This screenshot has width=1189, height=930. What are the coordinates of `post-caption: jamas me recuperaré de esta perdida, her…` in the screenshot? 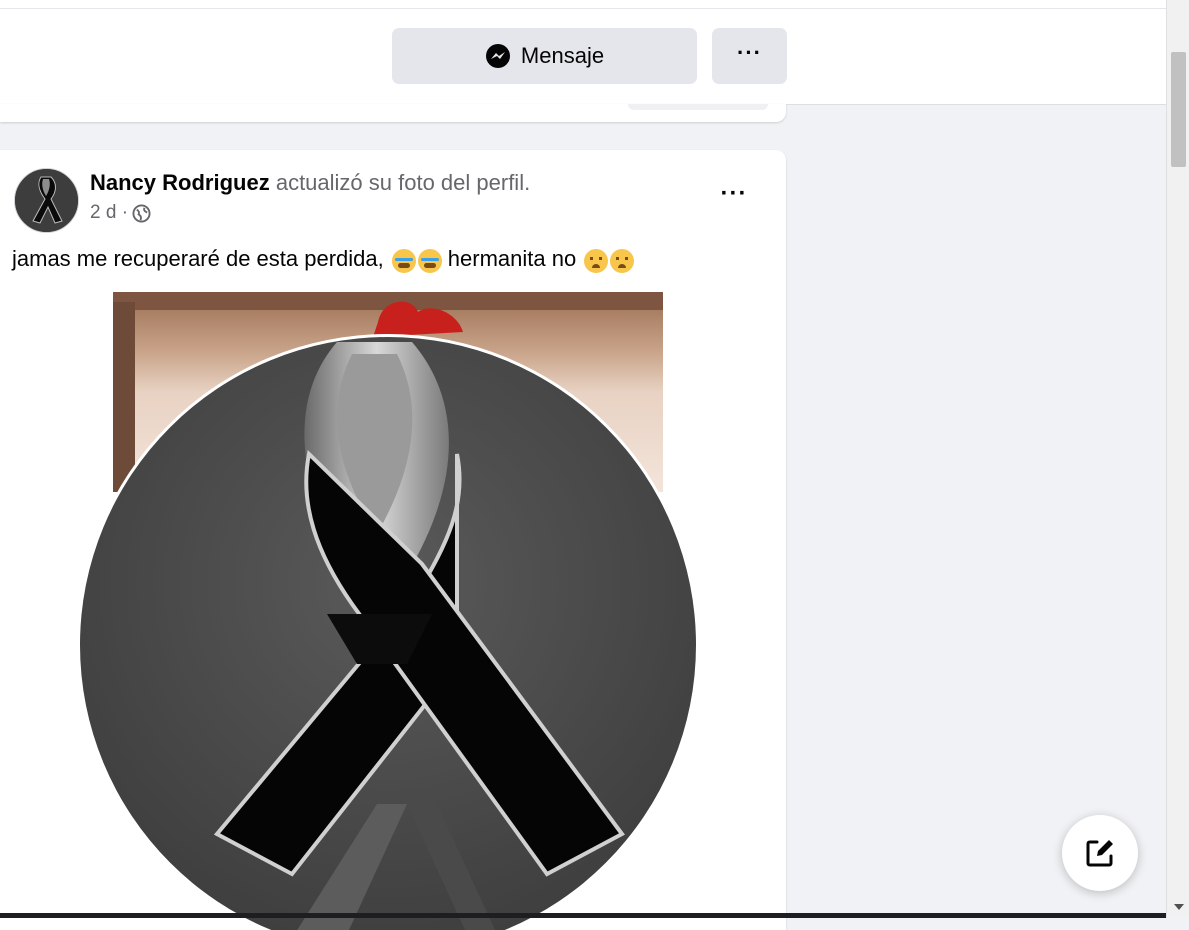 It's located at (323, 259).